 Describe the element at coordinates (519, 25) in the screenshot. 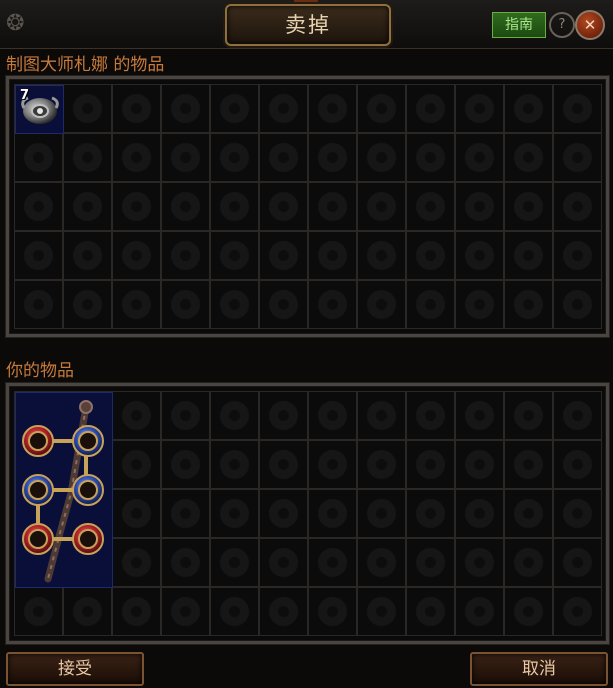

I see `guide-button: 指南` at that location.